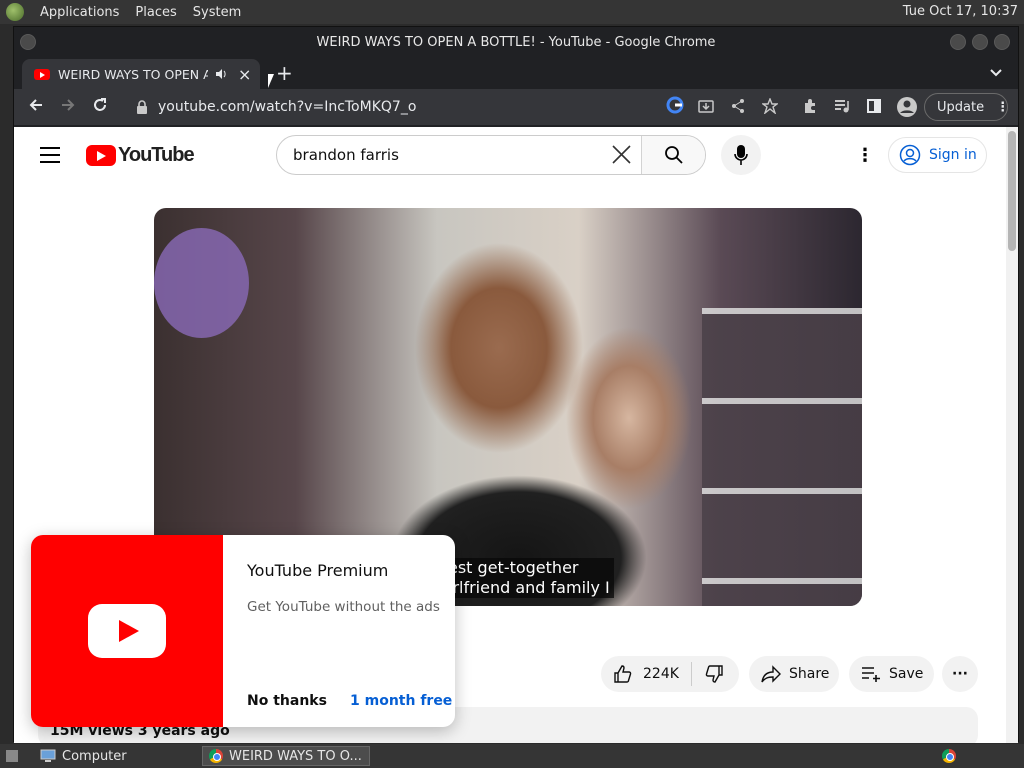 The height and width of the screenshot is (768, 1024). I want to click on share-label: Share, so click(809, 674).